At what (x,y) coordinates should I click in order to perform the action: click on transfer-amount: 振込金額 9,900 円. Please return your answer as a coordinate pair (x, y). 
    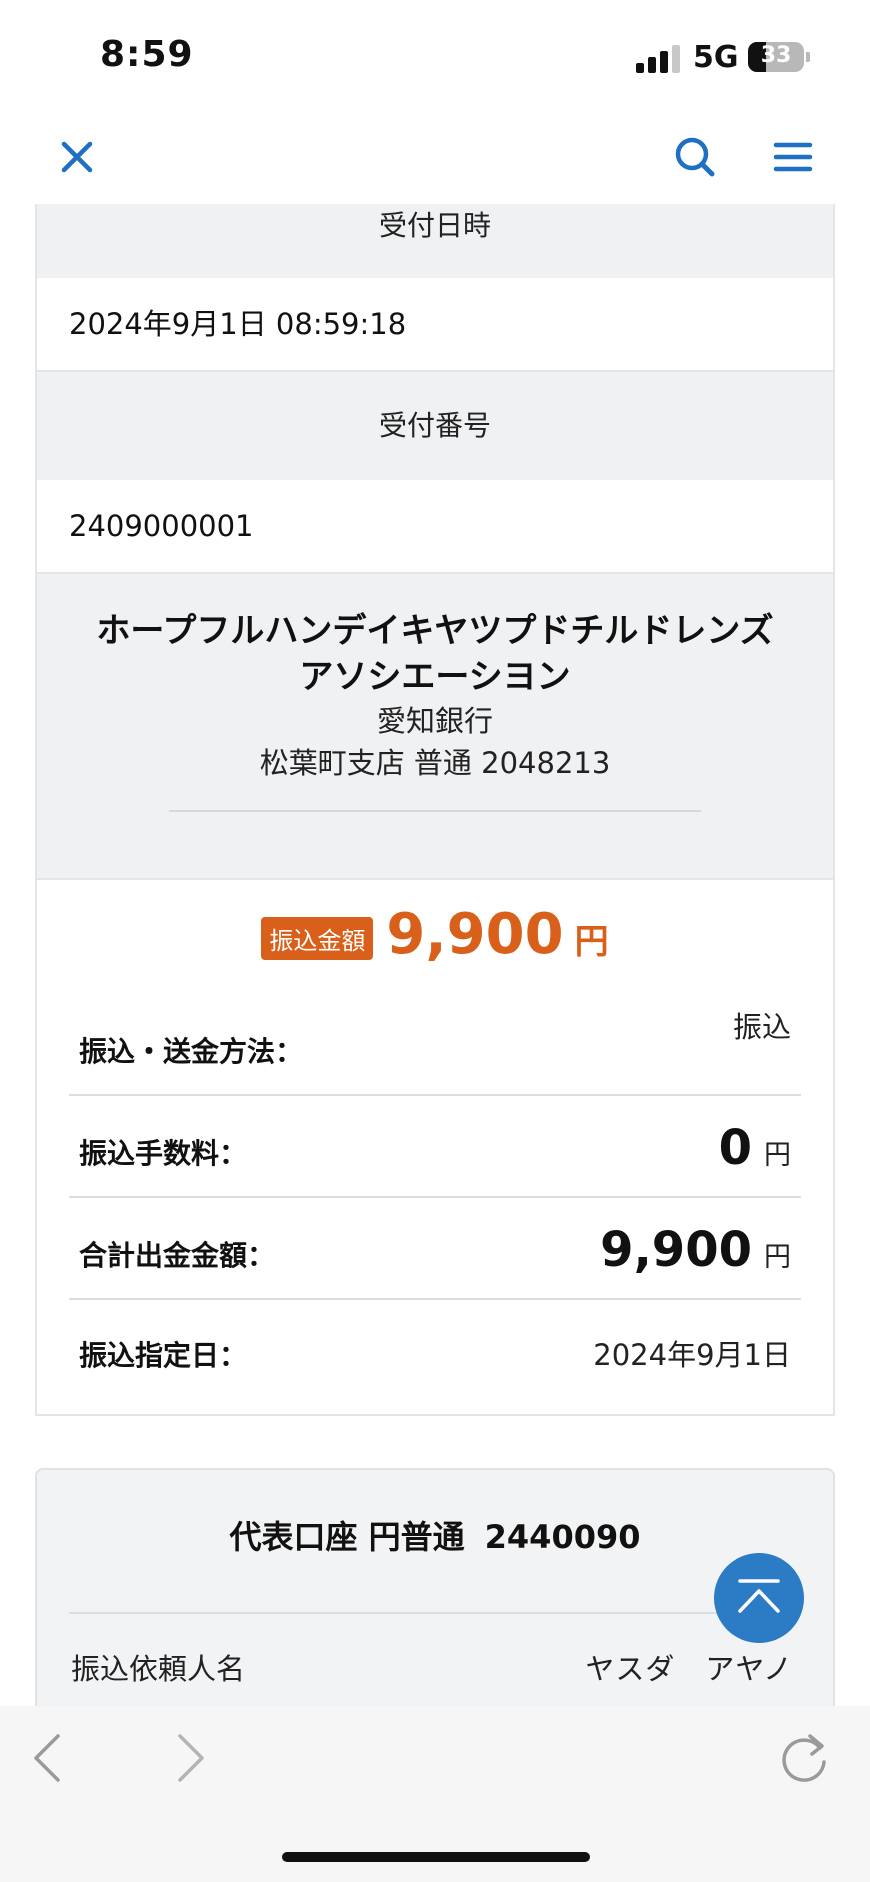
    Looking at the image, I should click on (435, 937).